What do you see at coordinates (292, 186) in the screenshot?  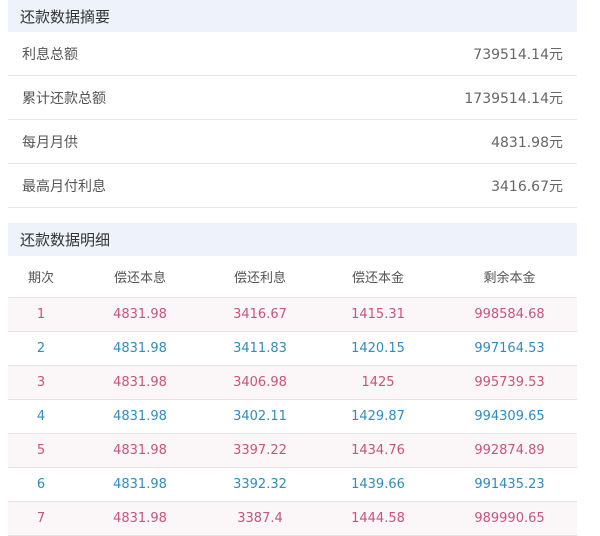 I see `summary-row-max-monthly-interest: 最高月付利息 3416.67元` at bounding box center [292, 186].